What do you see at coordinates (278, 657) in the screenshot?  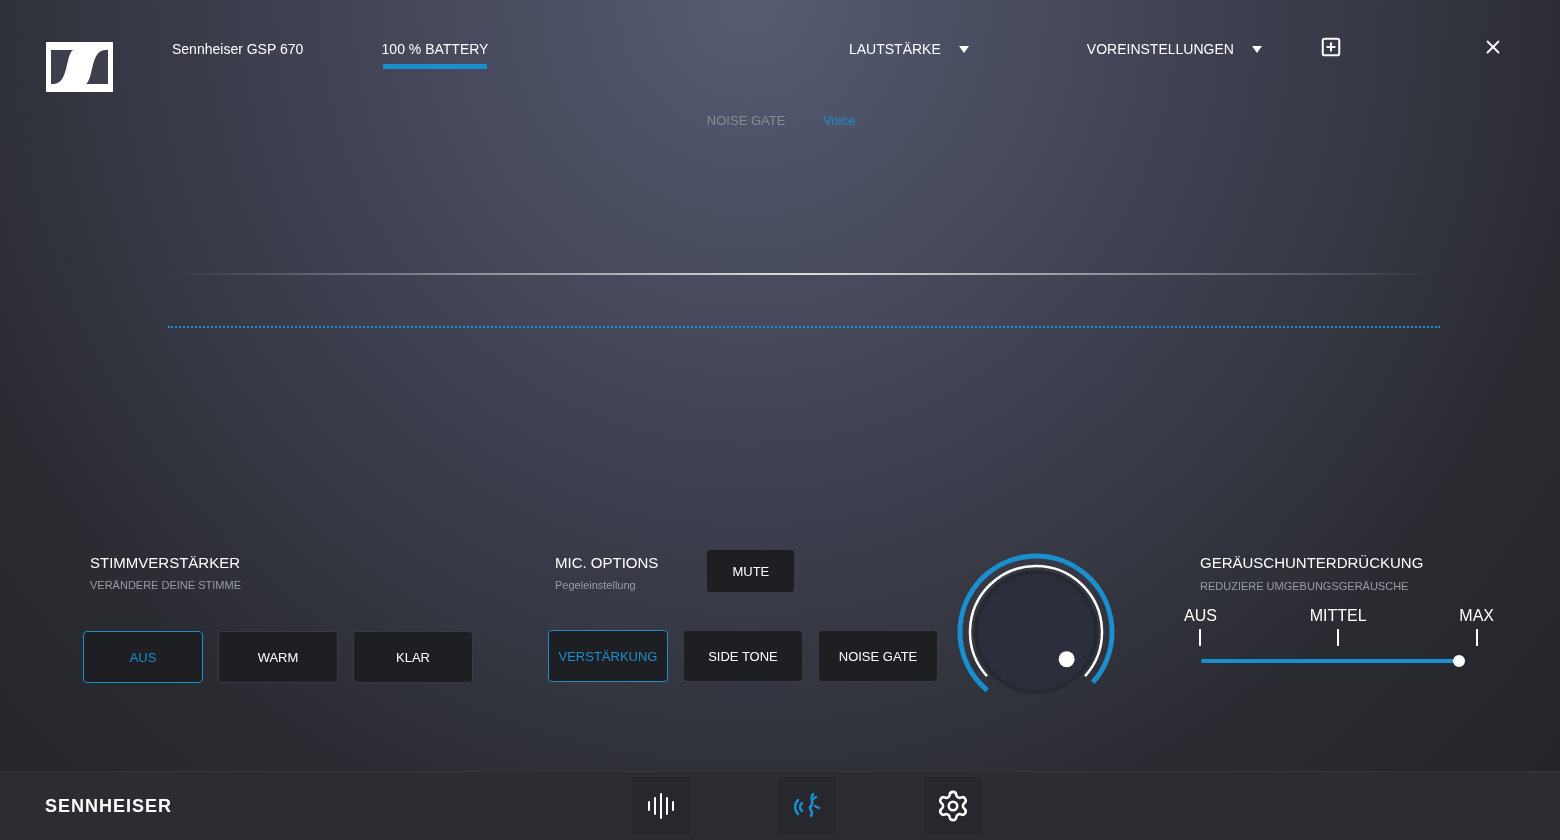 I see `voice-option-button: WARM` at bounding box center [278, 657].